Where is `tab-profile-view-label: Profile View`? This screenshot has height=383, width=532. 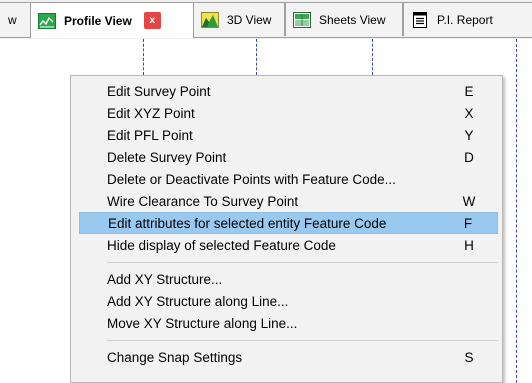 tab-profile-view-label: Profile View is located at coordinates (98, 20).